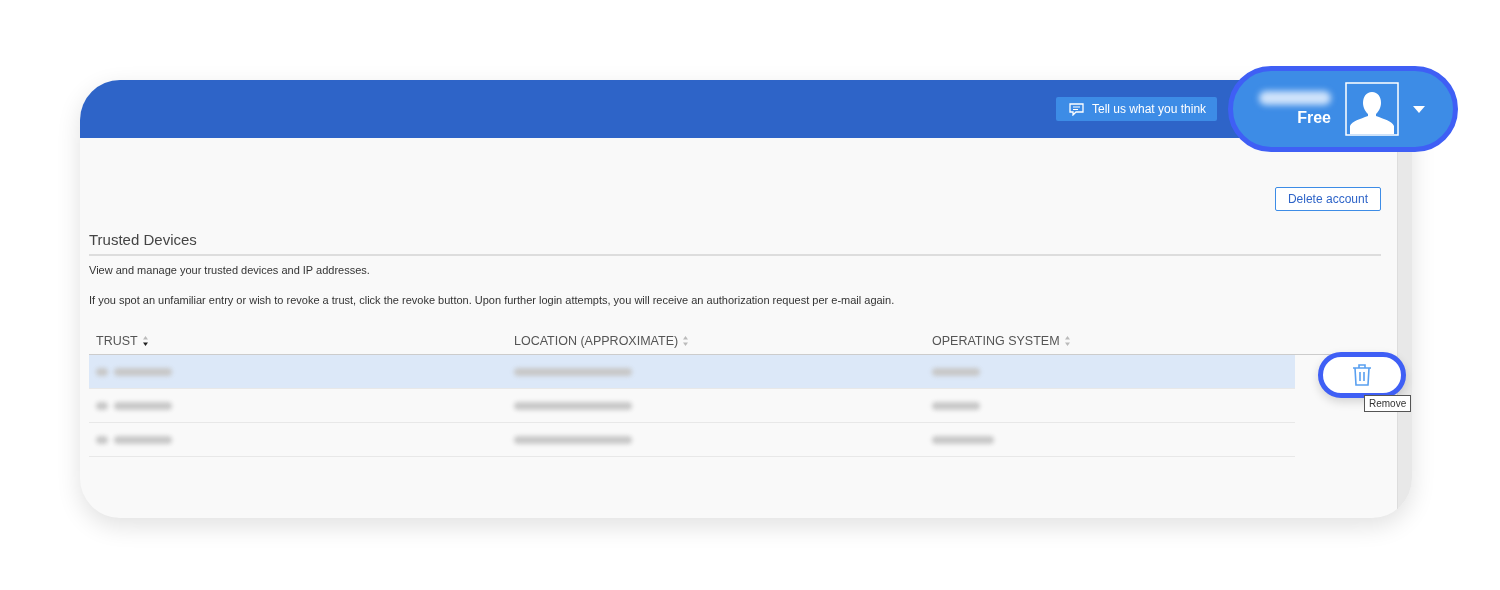 This screenshot has width=1500, height=590. Describe the element at coordinates (230, 270) in the screenshot. I see `intro-text: View and manage your trusted devices and IP addresses.` at that location.